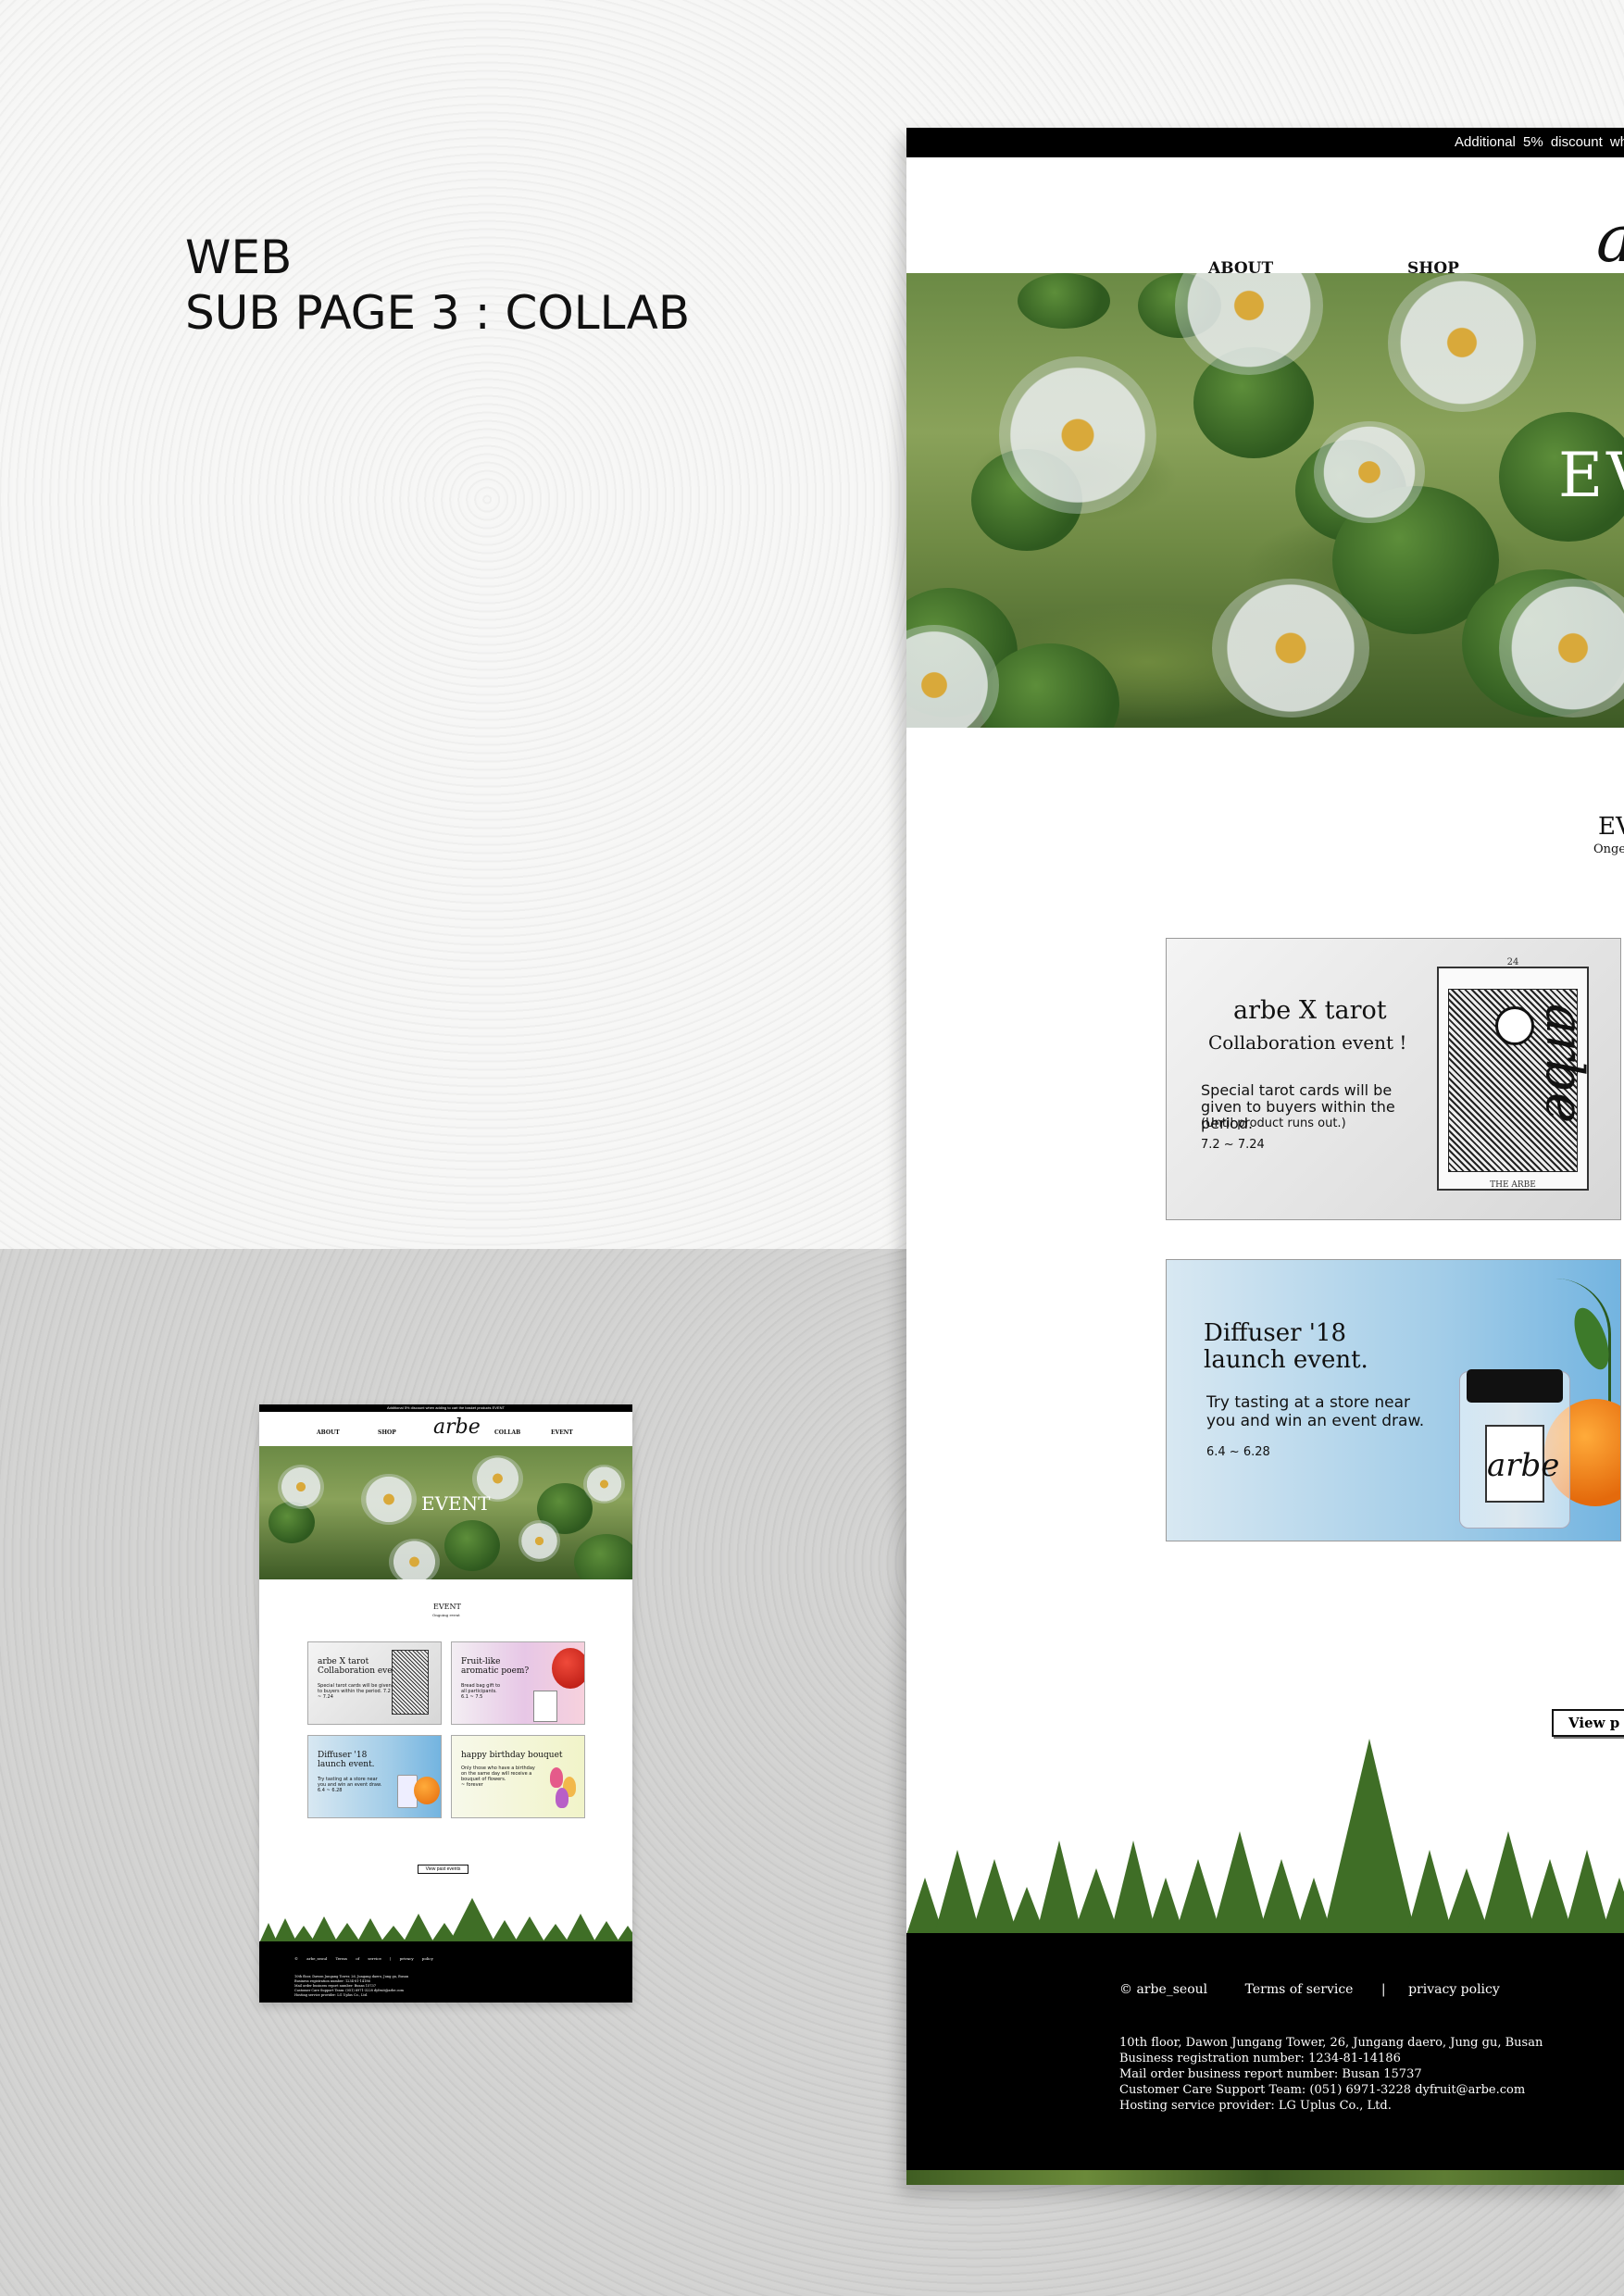  Describe the element at coordinates (239, 257) in the screenshot. I see `heading-line-1: WEB` at that location.